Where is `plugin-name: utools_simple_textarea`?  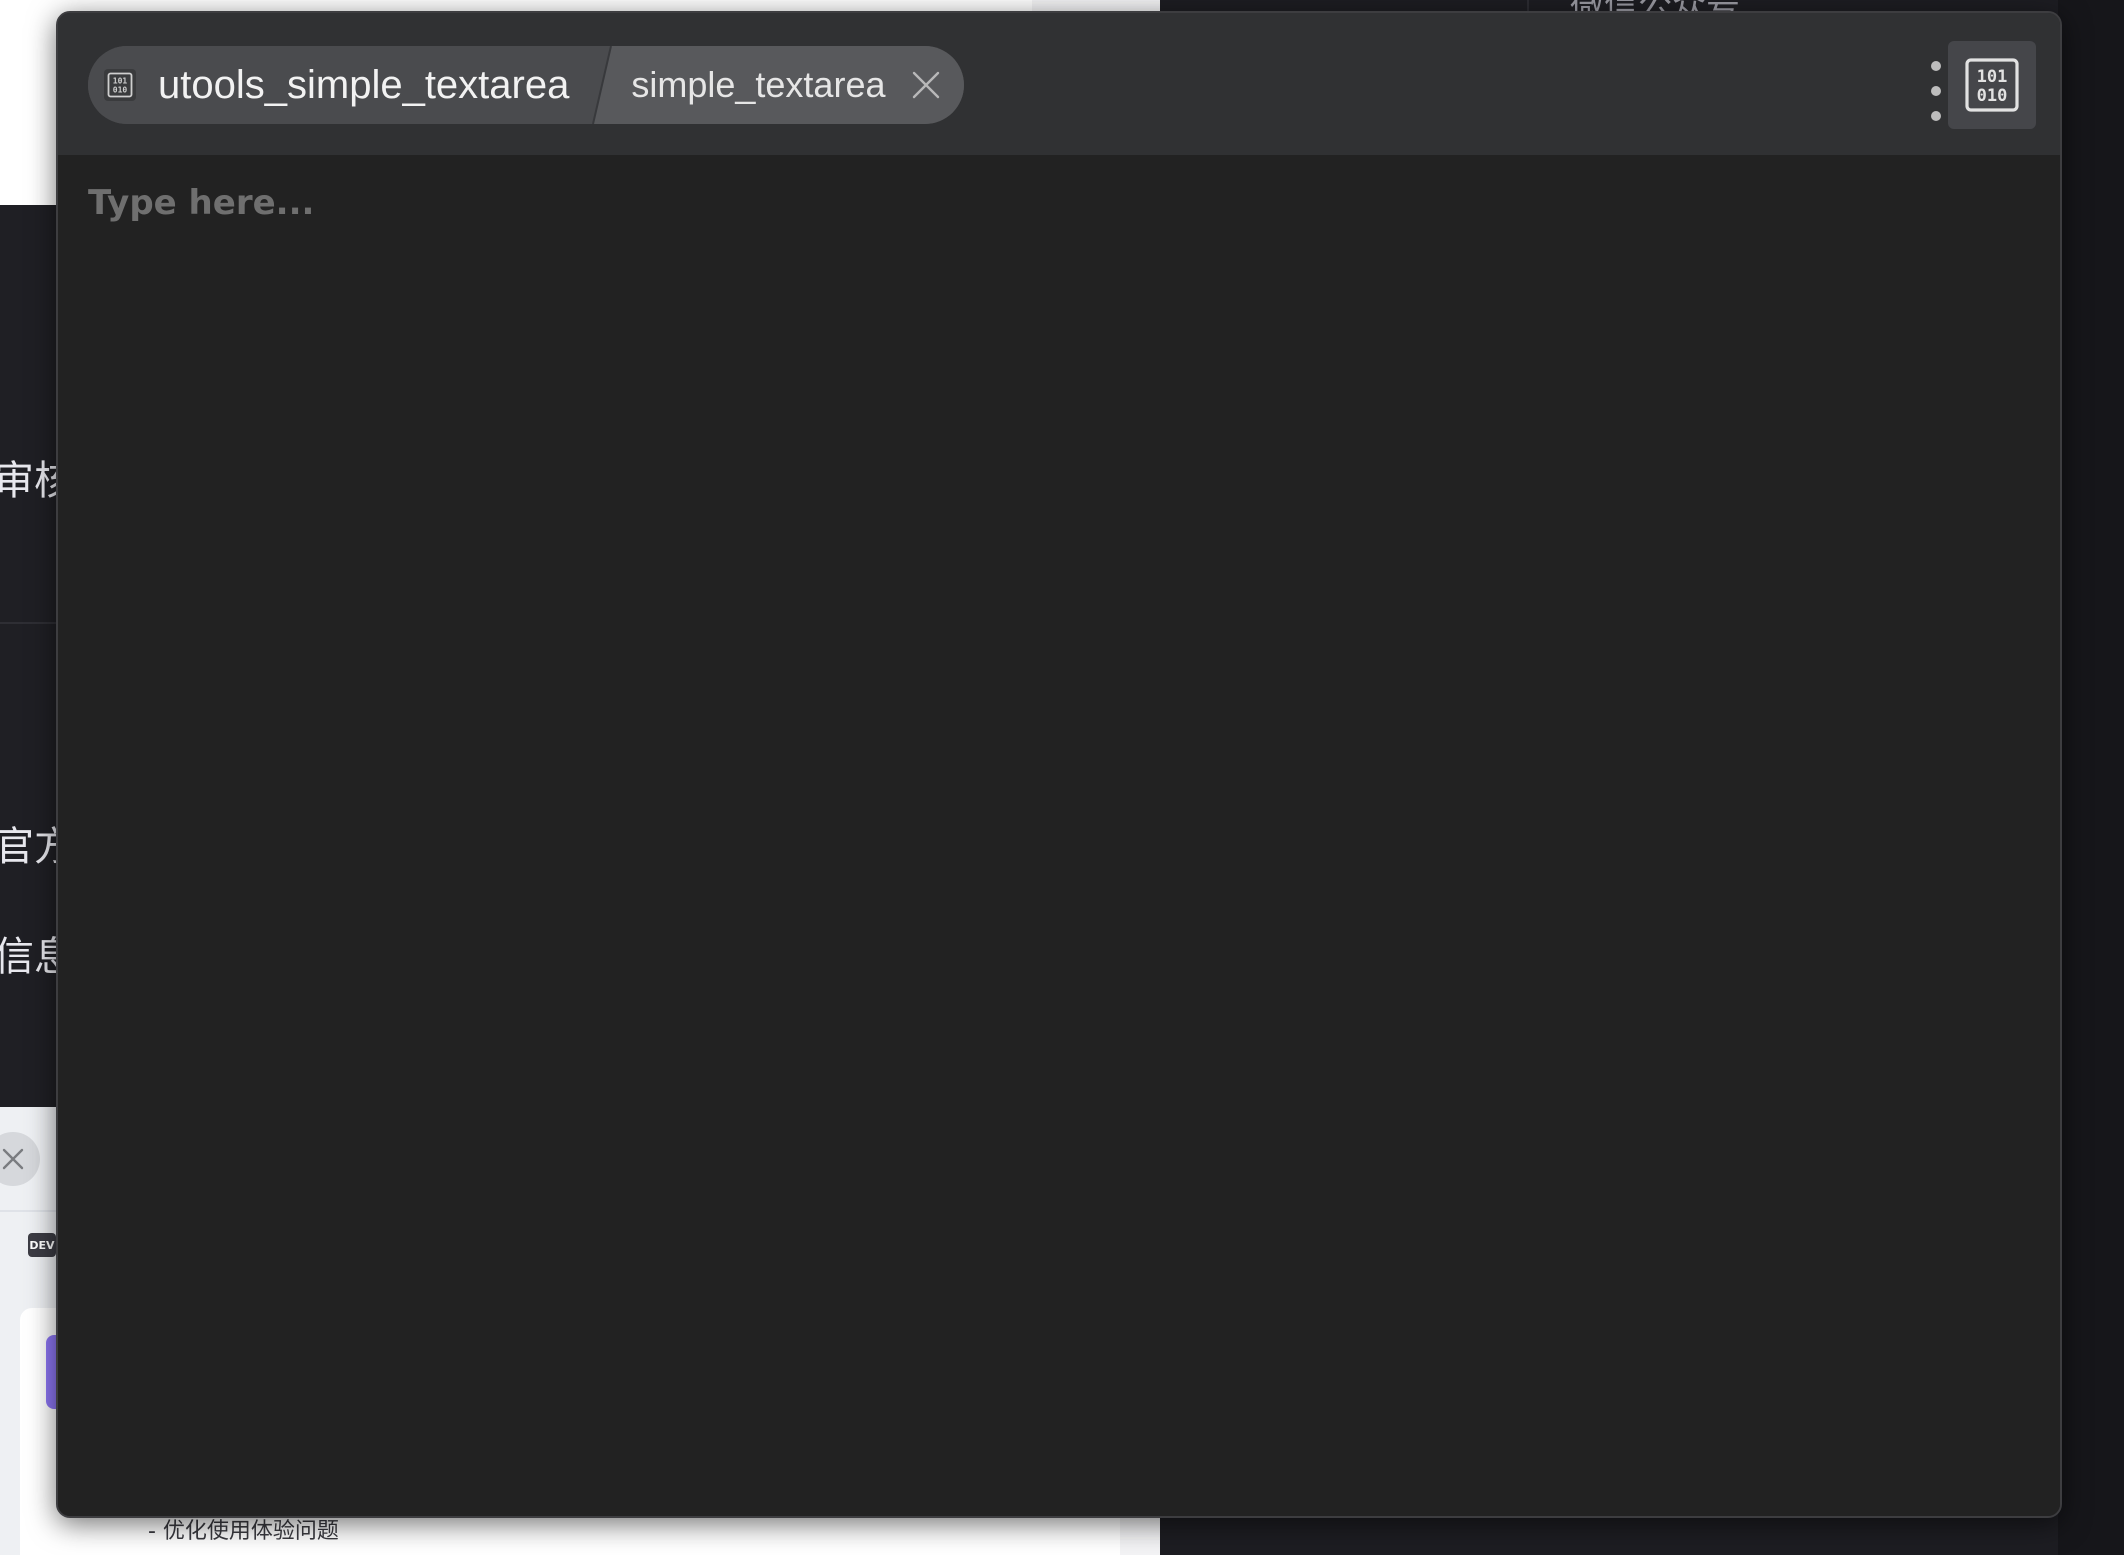
plugin-name: utools_simple_textarea is located at coordinates (364, 84).